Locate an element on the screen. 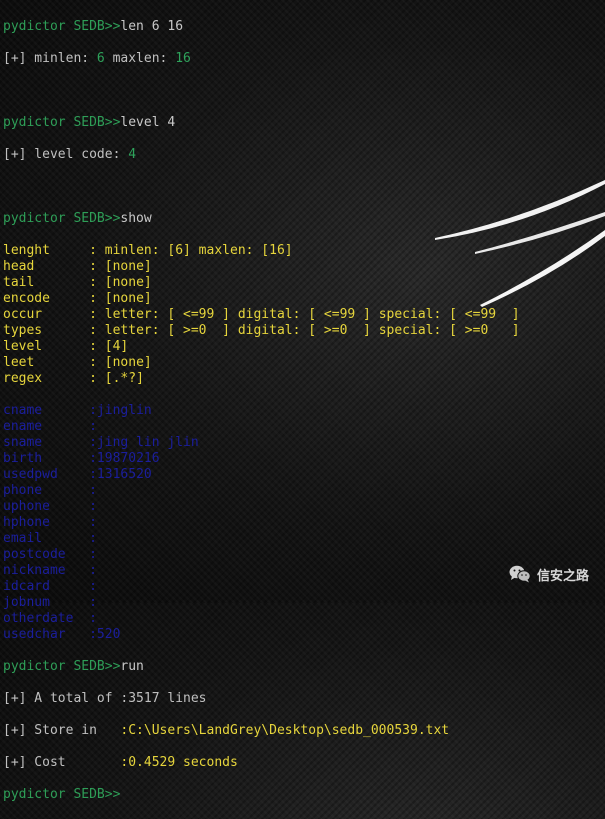  show-row: otherdate : is located at coordinates (303, 619).